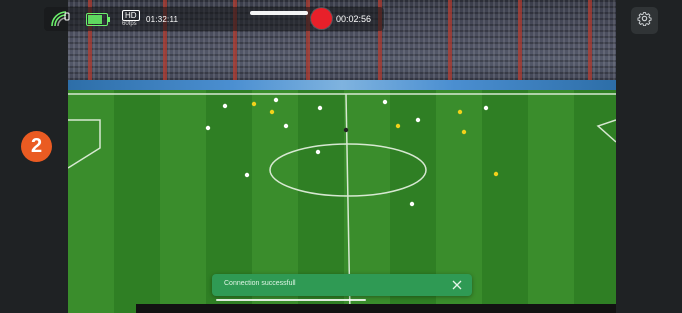  I want to click on gear-icon, so click(644, 21).